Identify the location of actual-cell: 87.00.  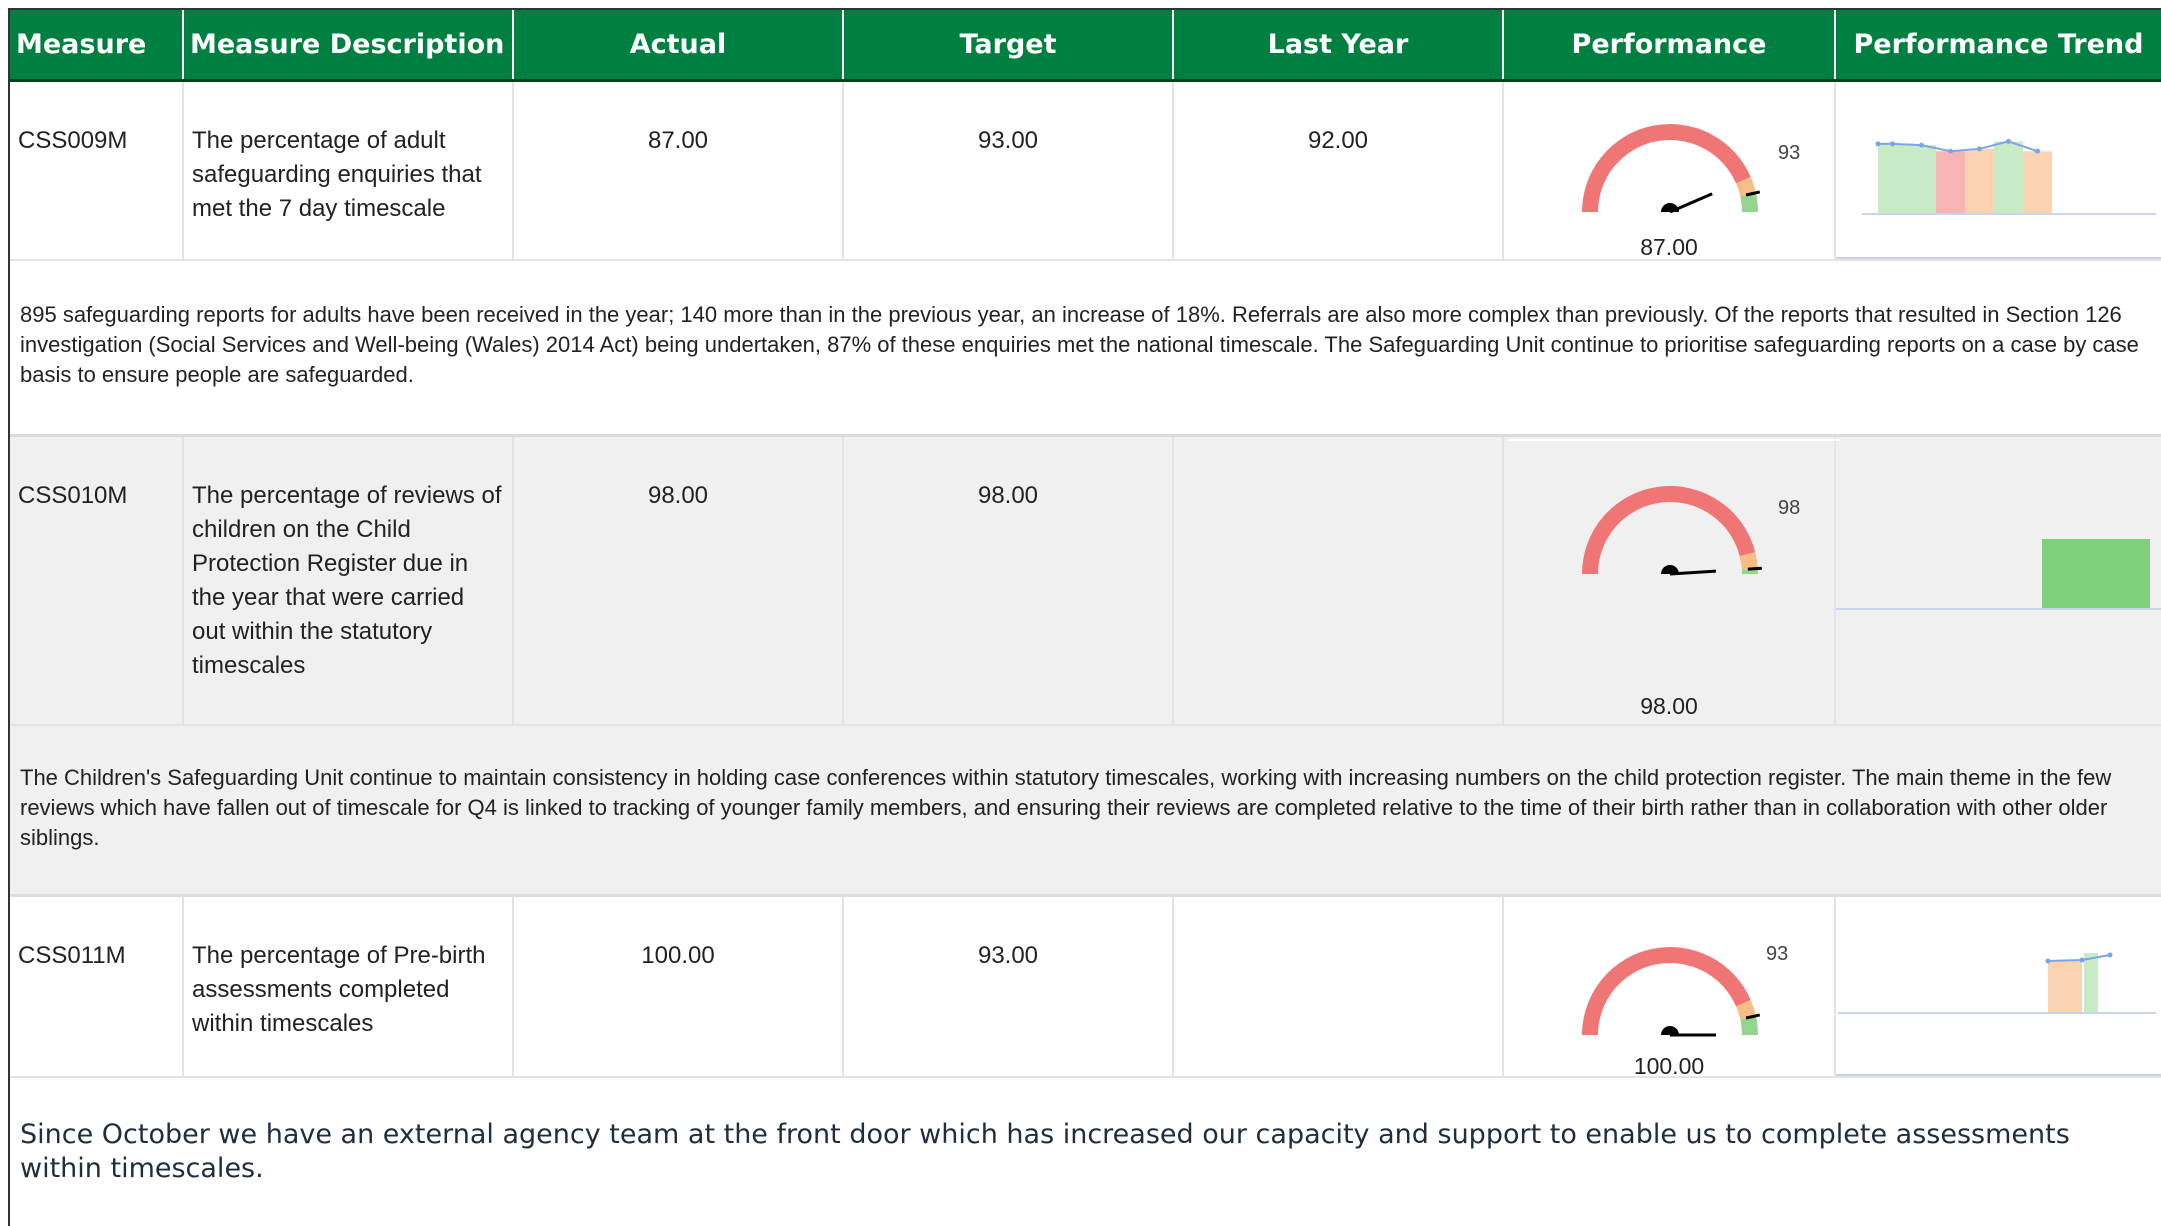
(679, 171).